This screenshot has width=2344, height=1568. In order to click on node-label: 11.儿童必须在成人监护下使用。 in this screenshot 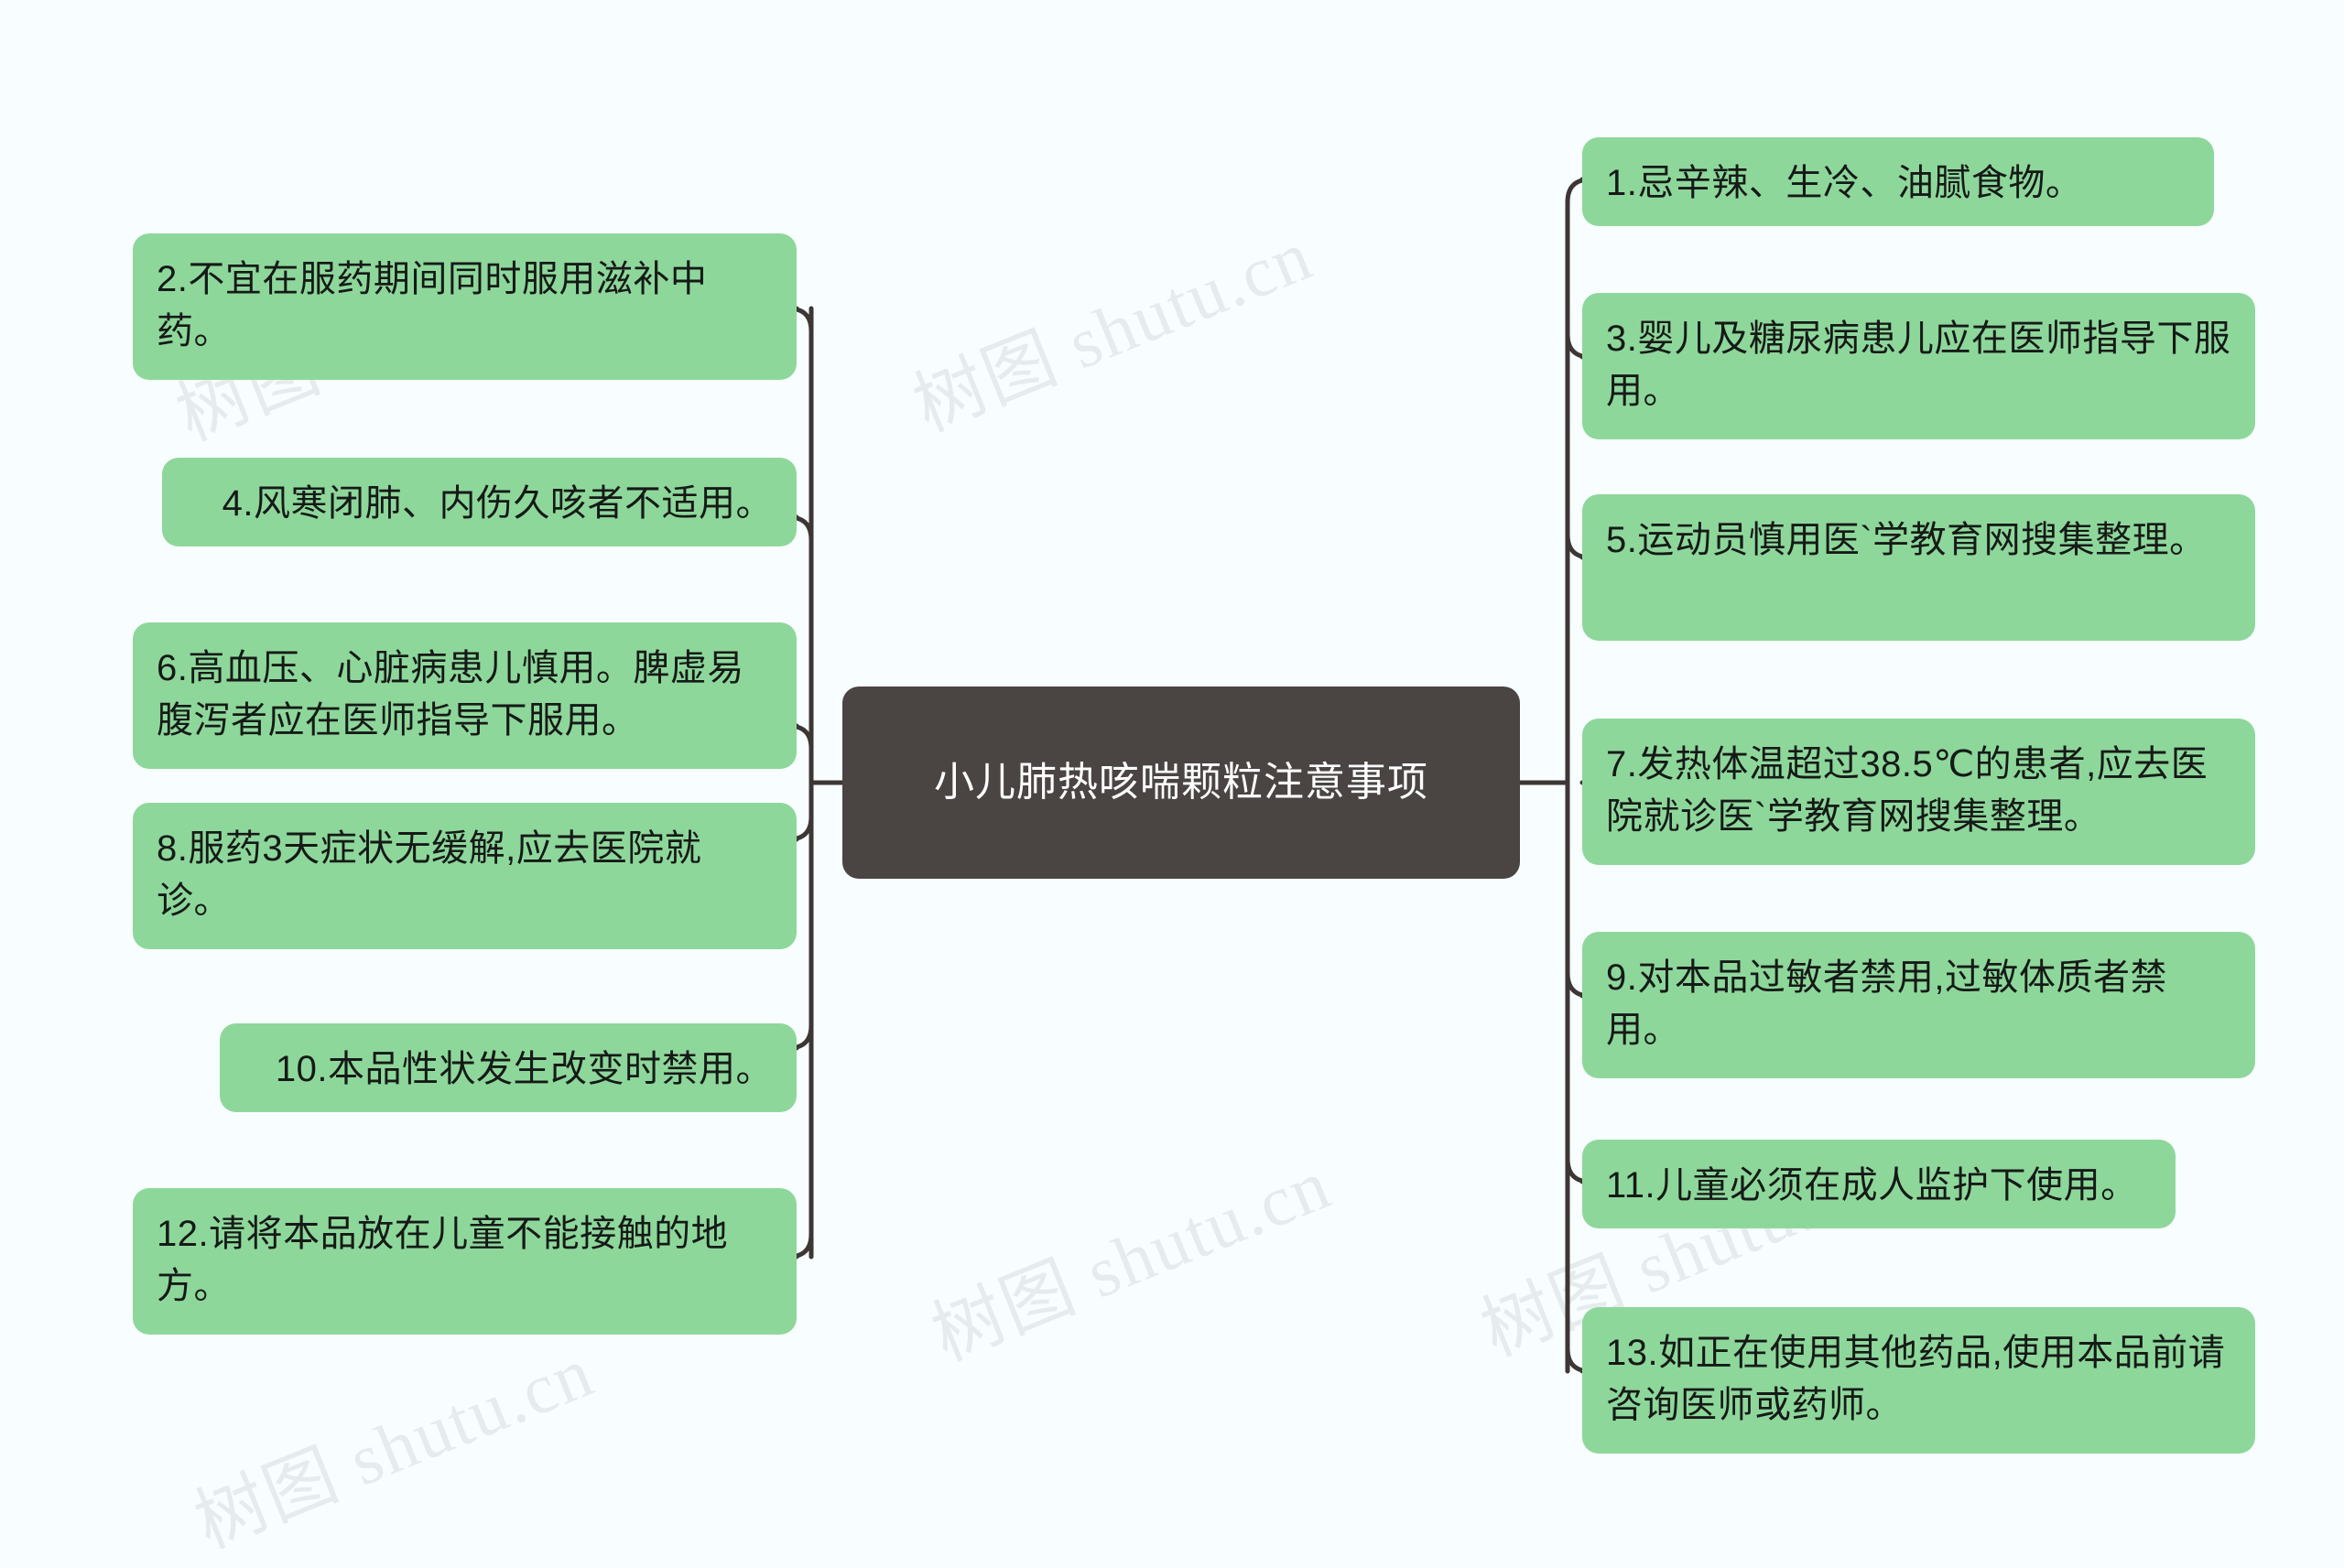, I will do `click(1872, 1185)`.